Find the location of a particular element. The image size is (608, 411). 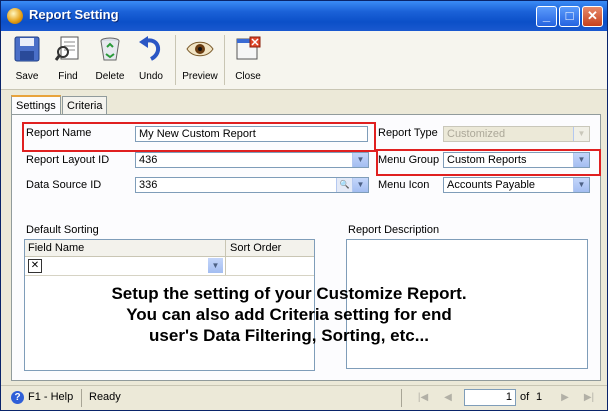

delete-label: Delete is located at coordinates (110, 76).